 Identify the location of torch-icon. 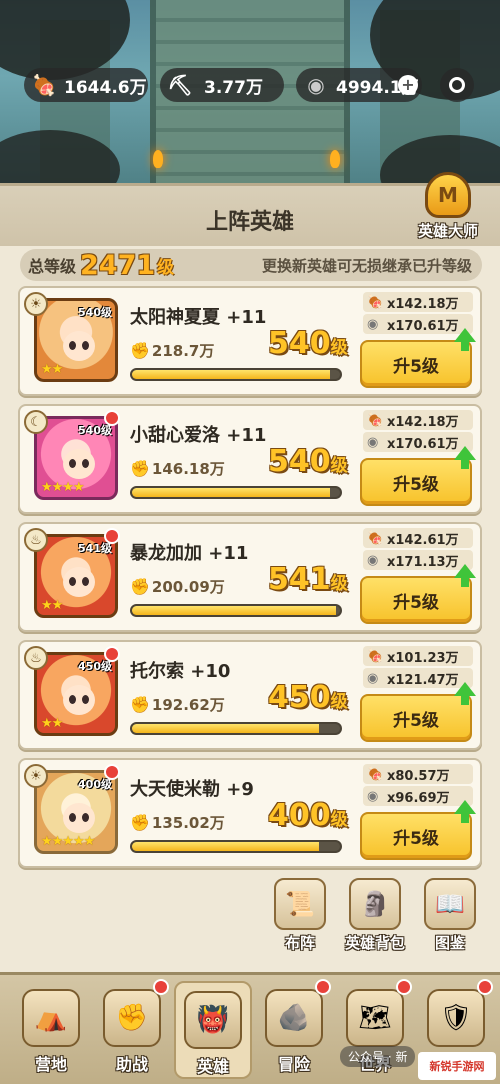
(158, 159).